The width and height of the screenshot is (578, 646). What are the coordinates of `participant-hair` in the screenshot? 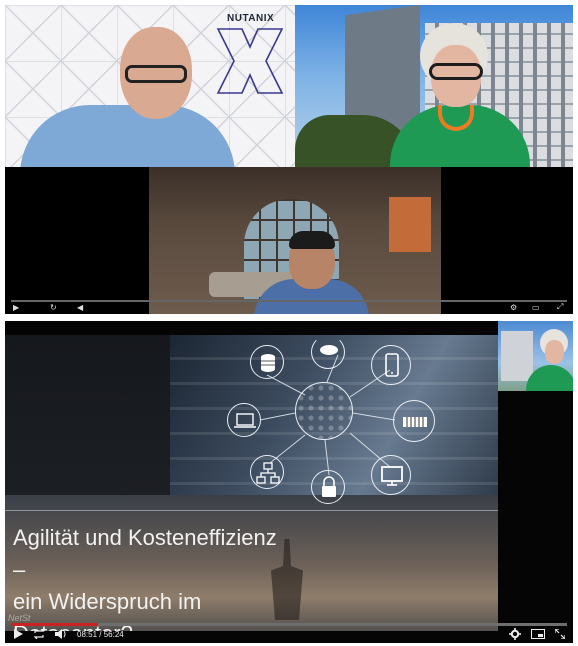 It's located at (312, 240).